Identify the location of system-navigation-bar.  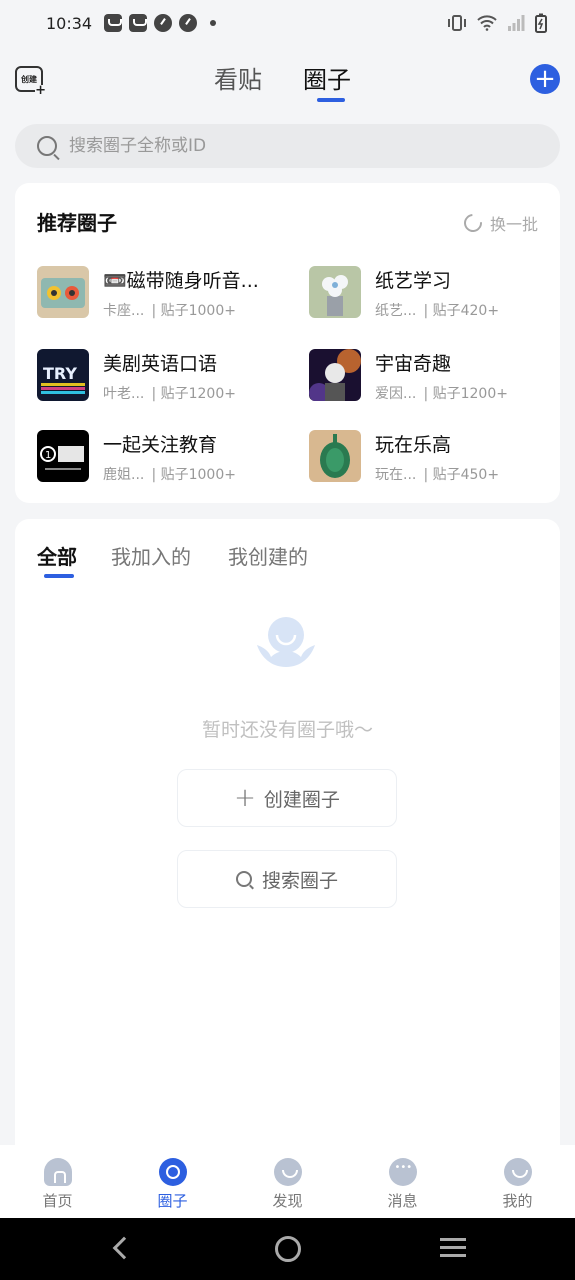
(287, 1249).